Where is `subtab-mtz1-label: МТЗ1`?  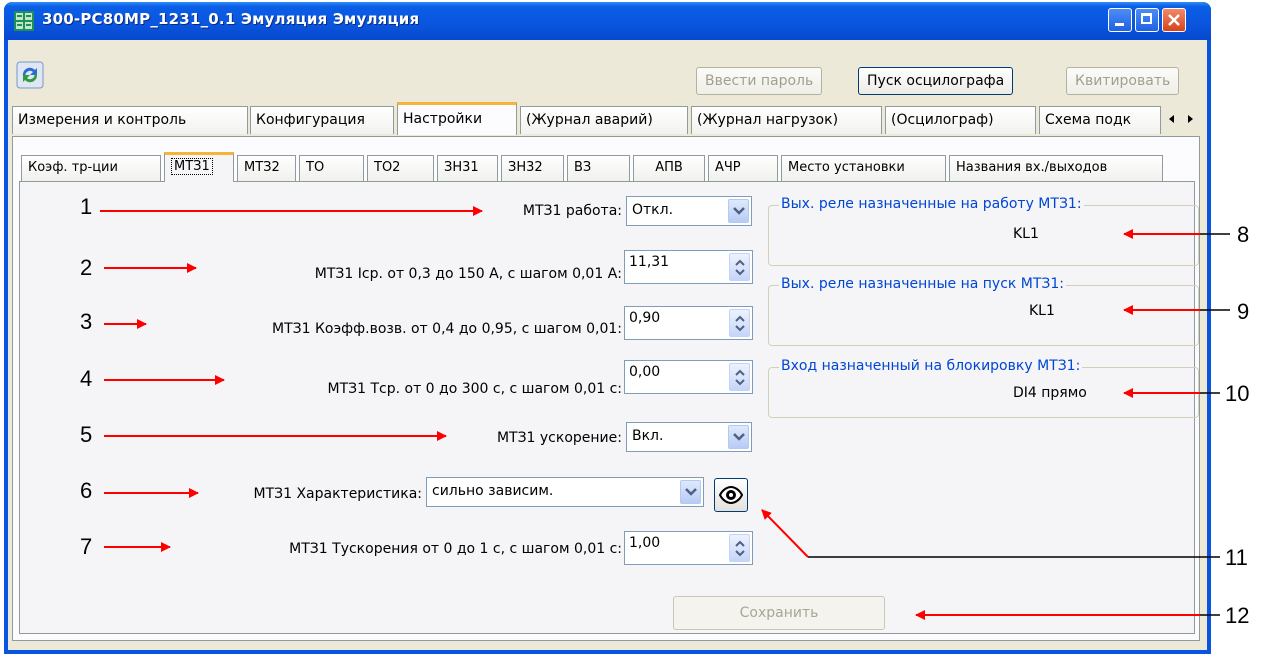 subtab-mtz1-label: МТЗ1 is located at coordinates (192, 166).